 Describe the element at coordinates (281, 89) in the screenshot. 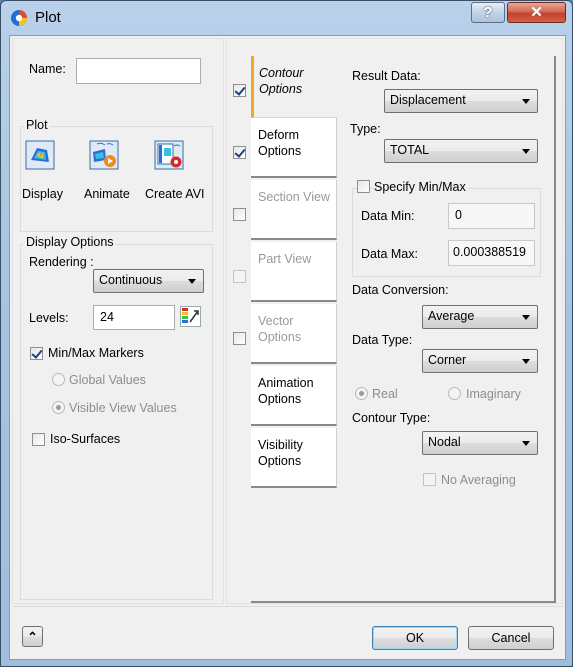

I see `tab-contour-label-2: Options` at that location.